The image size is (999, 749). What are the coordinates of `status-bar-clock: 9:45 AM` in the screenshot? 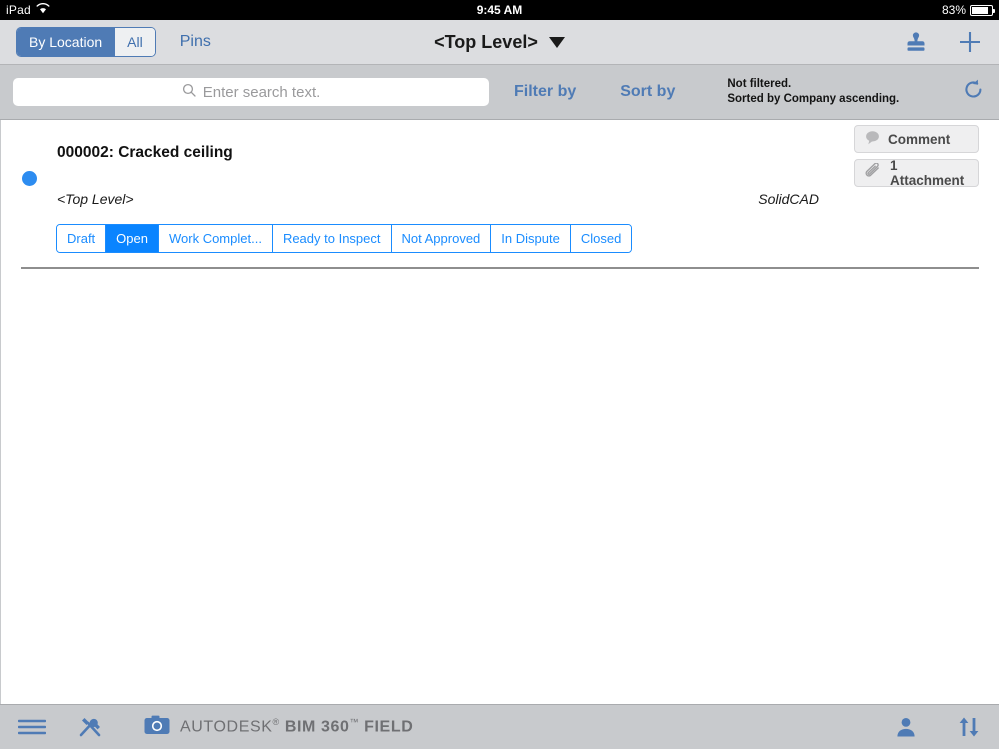 It's located at (499, 10).